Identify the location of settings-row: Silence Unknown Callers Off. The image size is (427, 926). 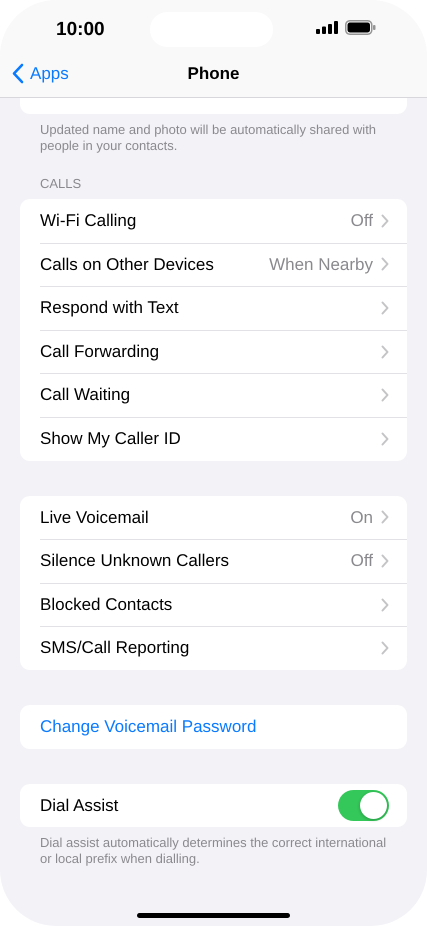
(213, 561).